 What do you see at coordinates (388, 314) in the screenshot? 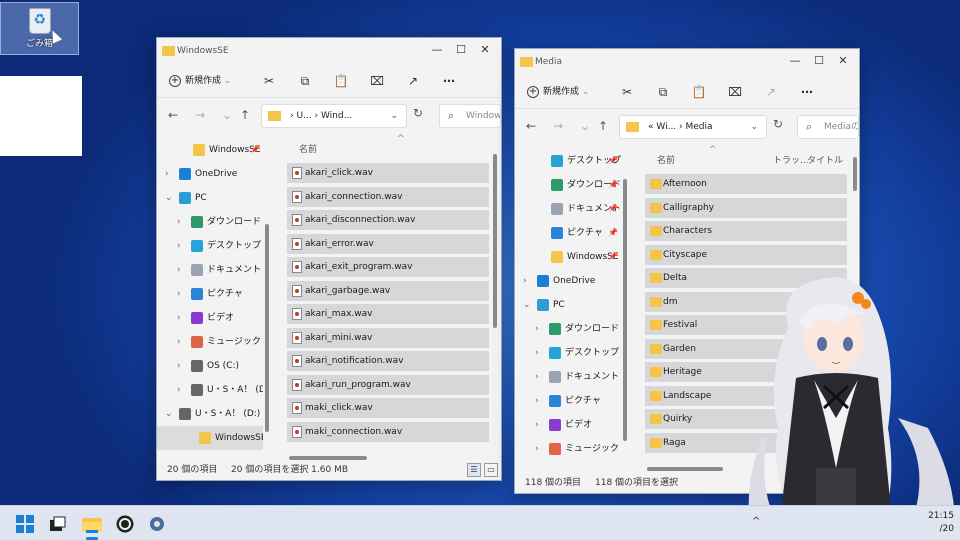
I see `file-row: akari_max.wav` at bounding box center [388, 314].